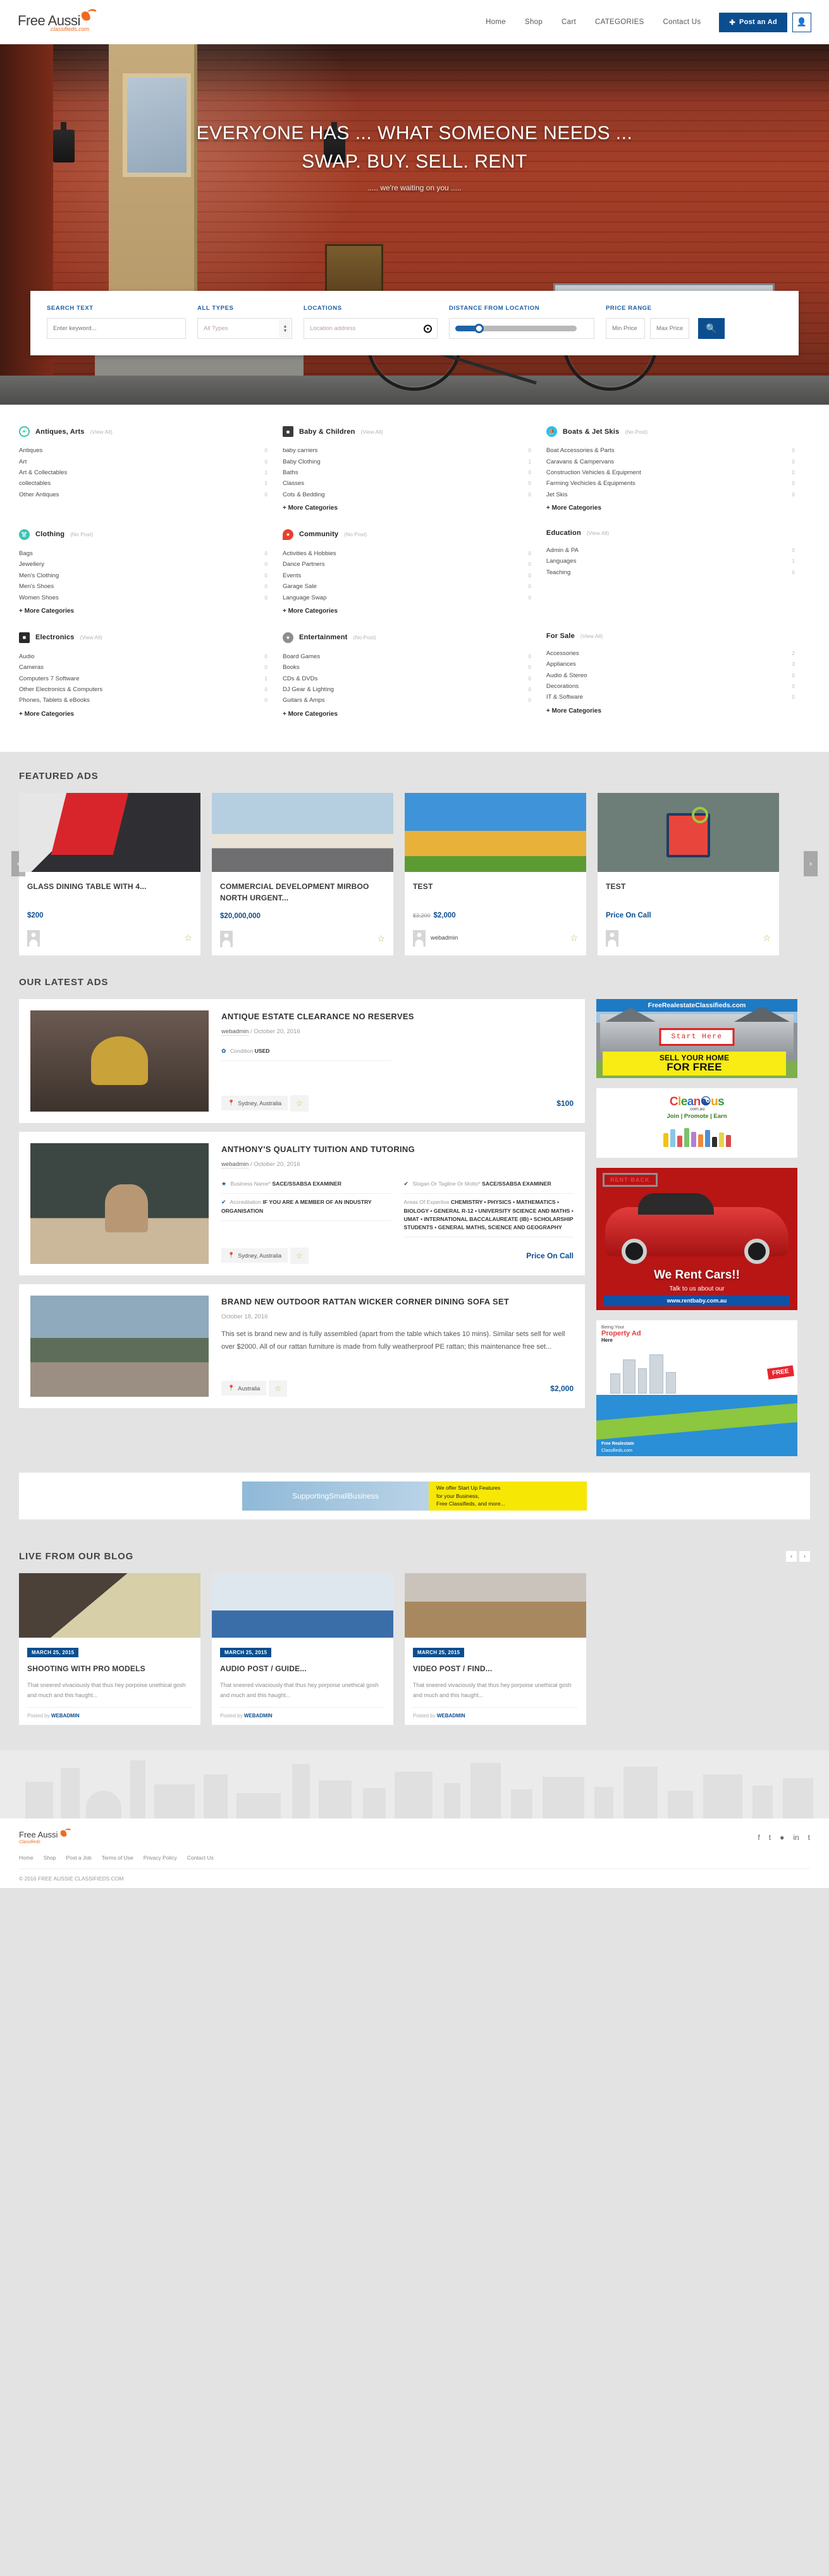  What do you see at coordinates (669, 328) in the screenshot?
I see `max-price-input` at bounding box center [669, 328].